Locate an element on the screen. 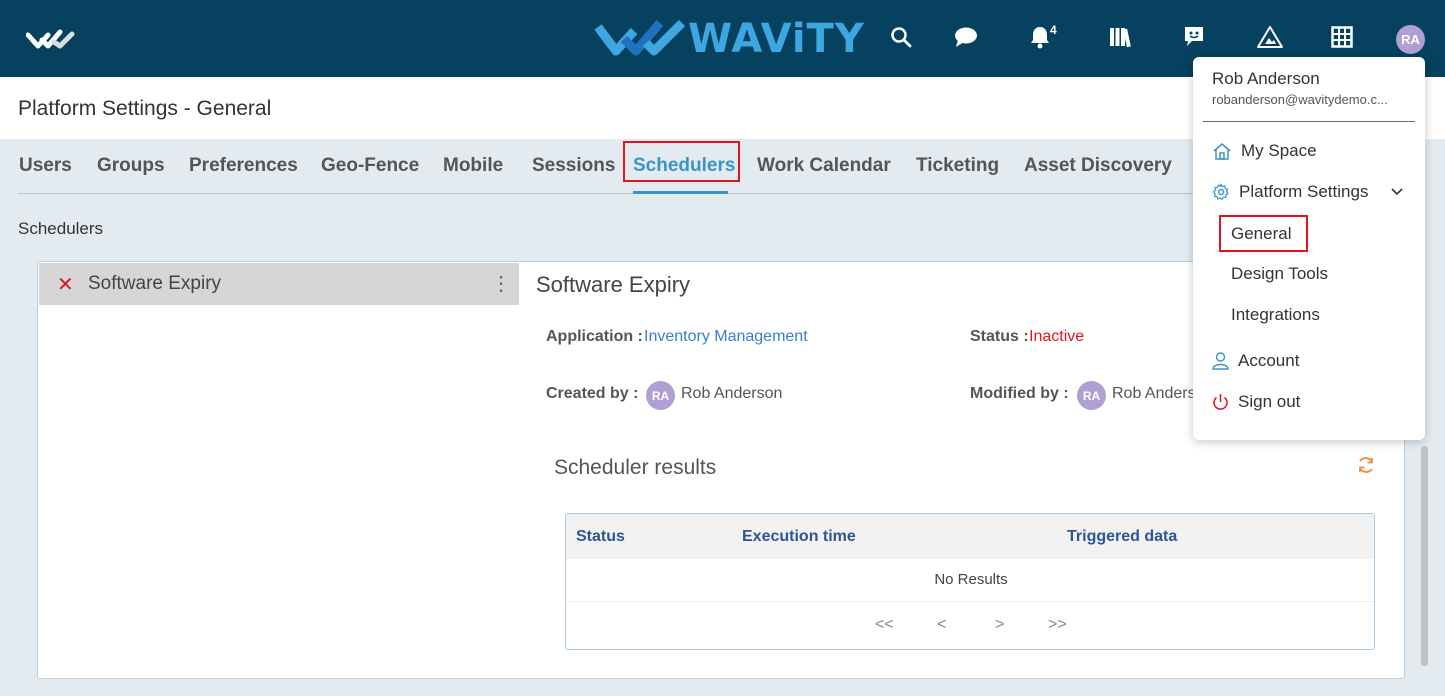  tab-geo-fence: Geo-Fence is located at coordinates (370, 166).